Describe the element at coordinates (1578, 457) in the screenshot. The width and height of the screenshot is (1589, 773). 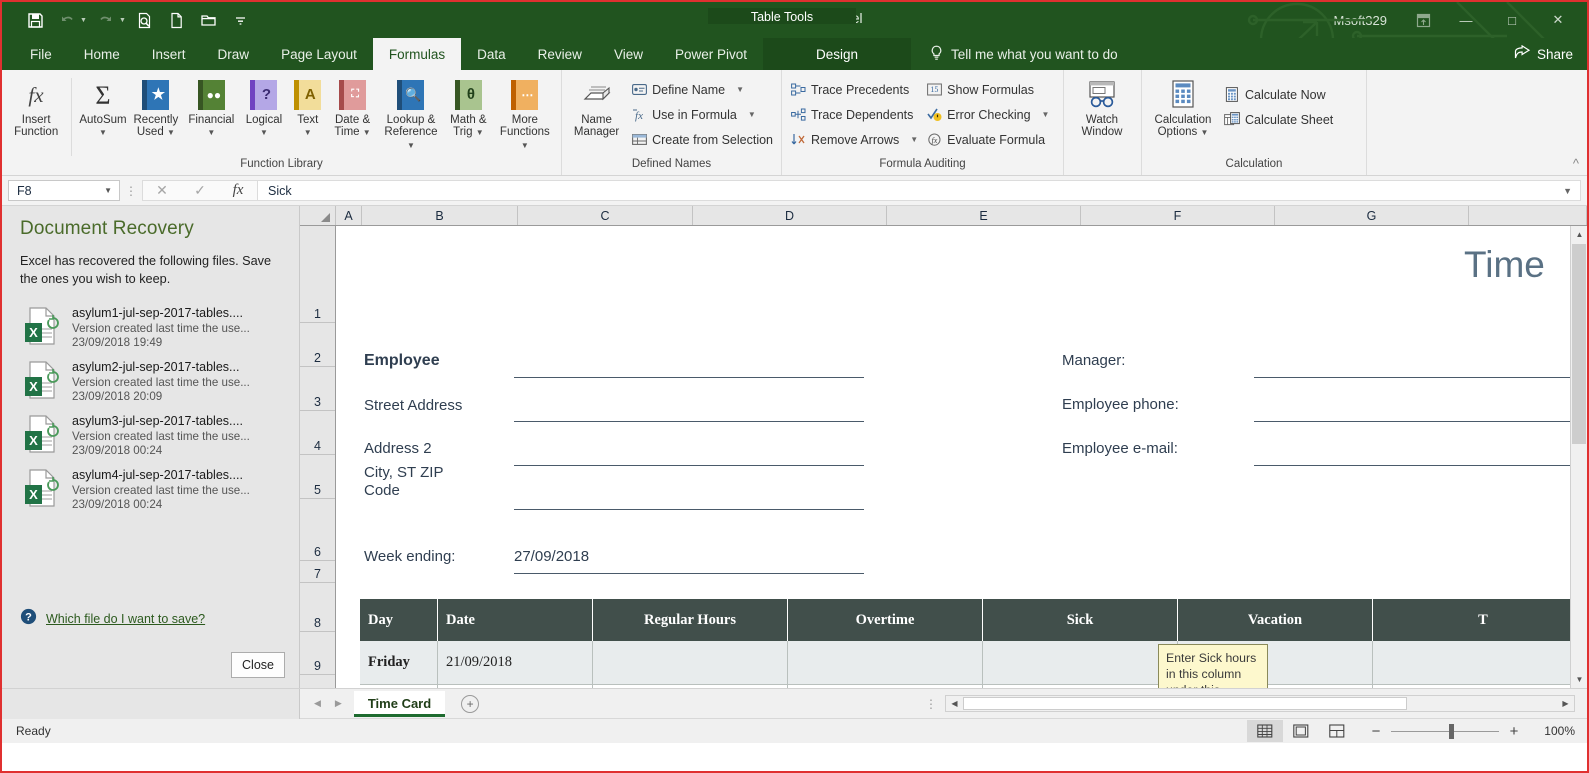
I see `vertical-scrollbar: ▲ ▼` at that location.